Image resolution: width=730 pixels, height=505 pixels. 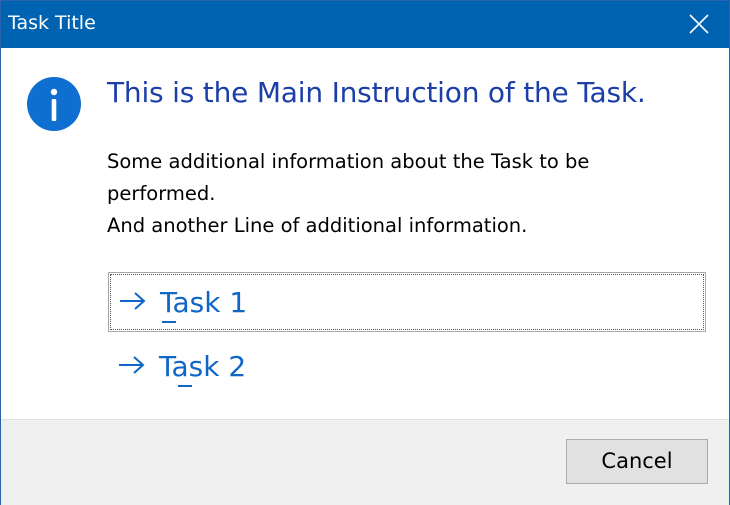 I want to click on close-button, so click(x=699, y=24).